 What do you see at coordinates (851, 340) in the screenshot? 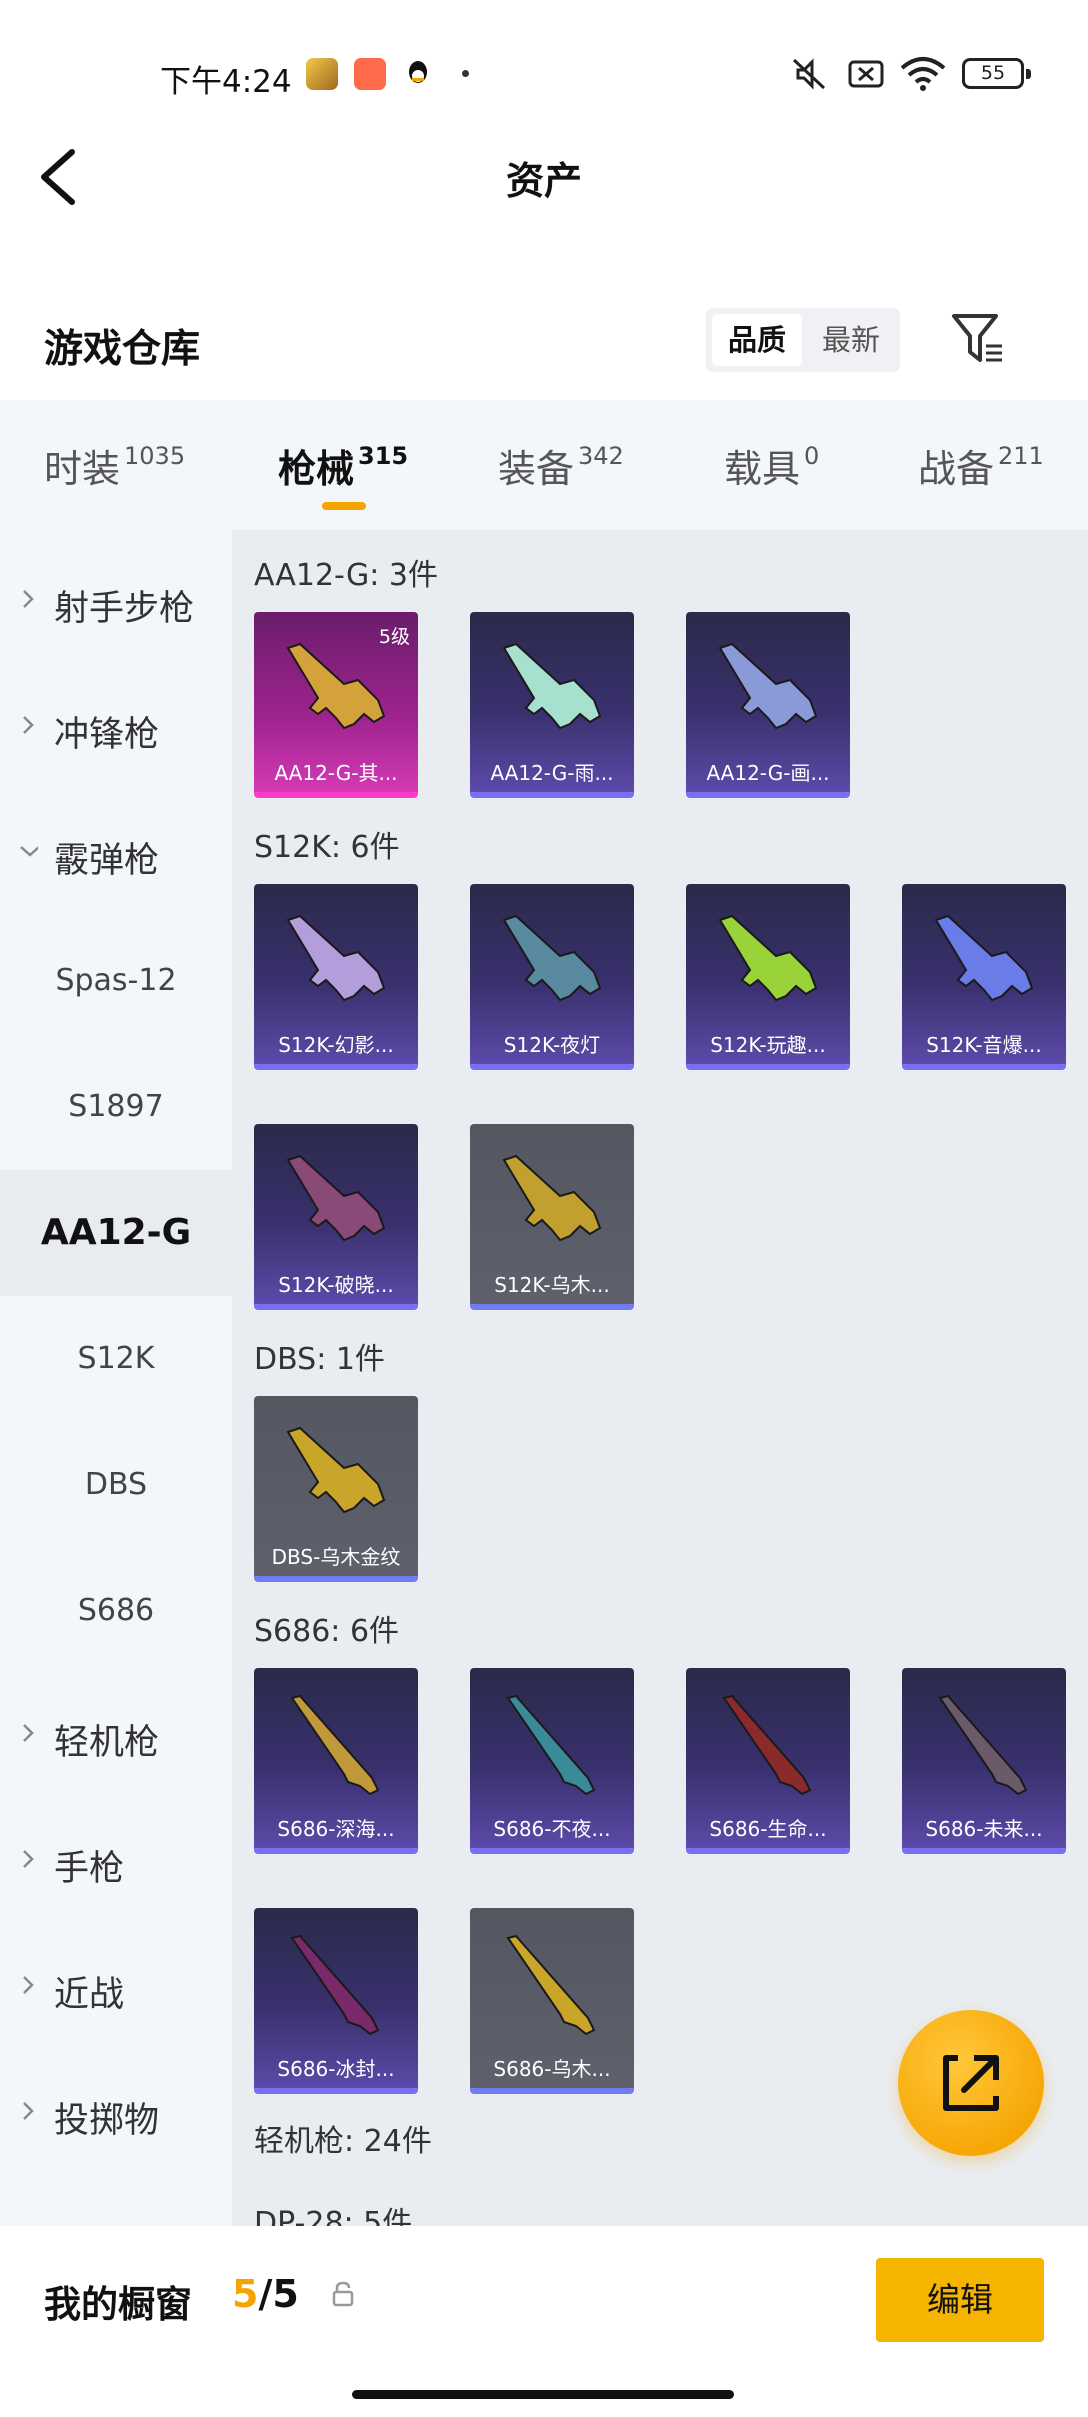
I see `sort-newest-option: 最新` at bounding box center [851, 340].